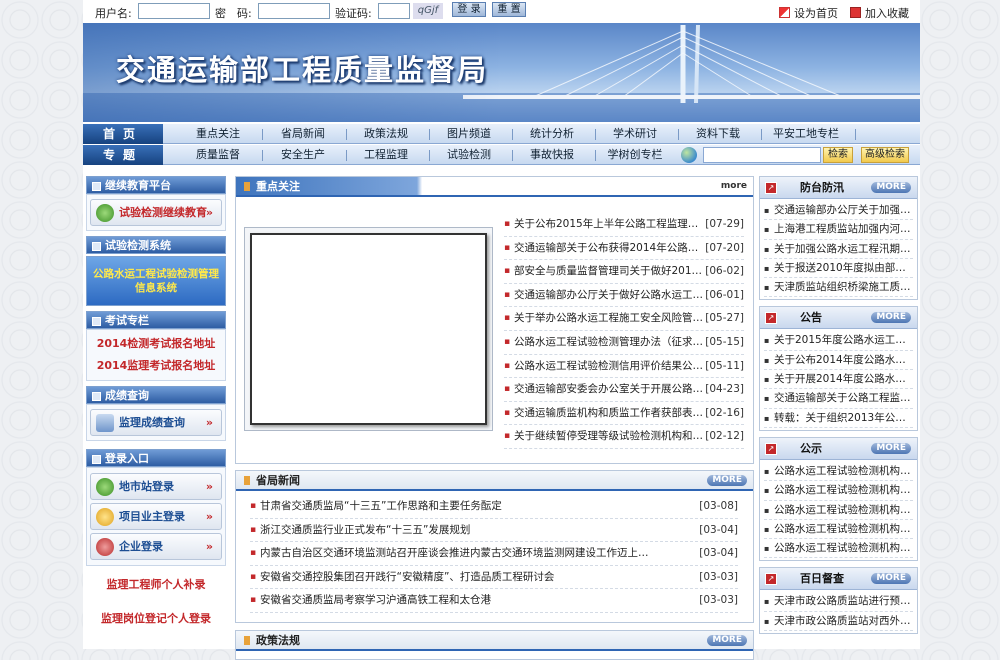  What do you see at coordinates (394, 11) in the screenshot?
I see `captcha-input` at bounding box center [394, 11].